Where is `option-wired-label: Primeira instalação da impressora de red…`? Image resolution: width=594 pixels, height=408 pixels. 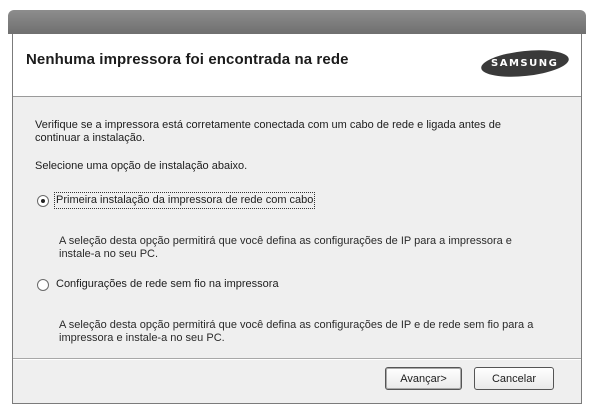 option-wired-label: Primeira instalação da impressora de red… is located at coordinates (184, 200).